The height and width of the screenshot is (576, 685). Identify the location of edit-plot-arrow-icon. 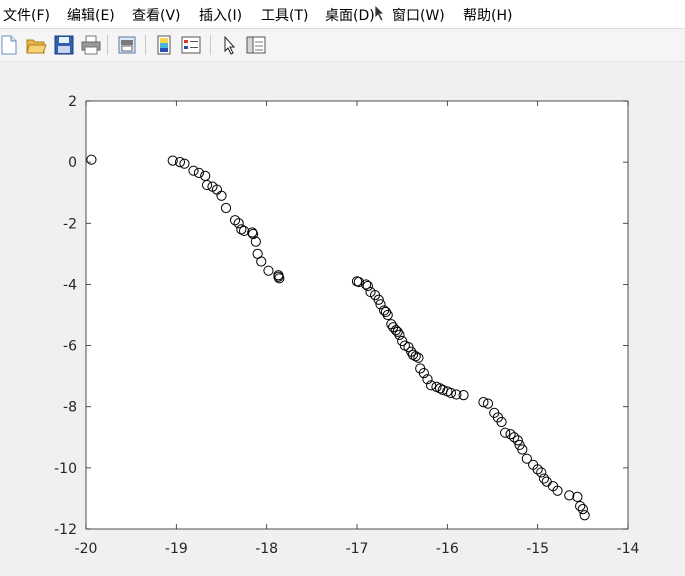
(230, 45).